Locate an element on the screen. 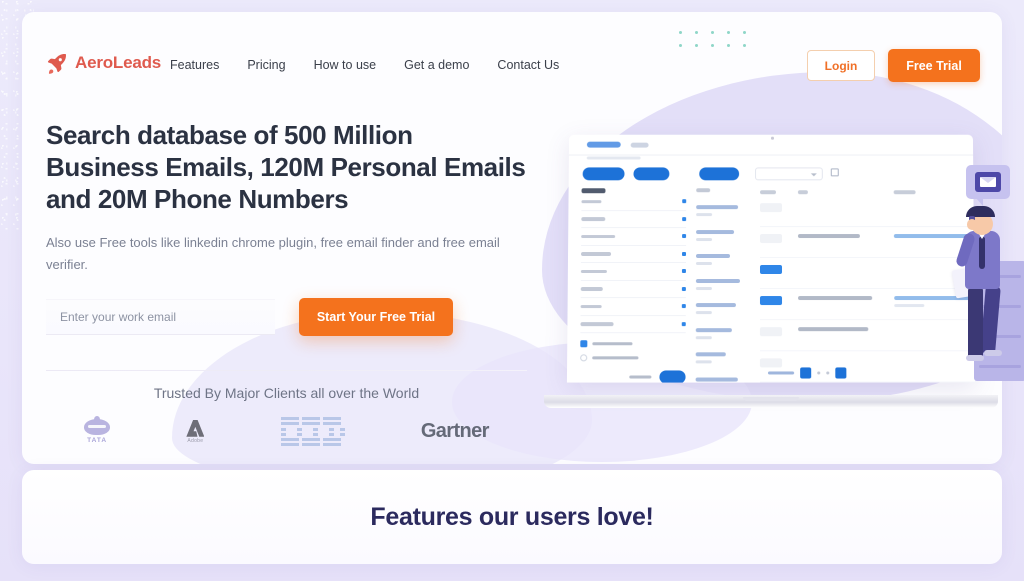 The image size is (1024, 581). app-tab-placeholder is located at coordinates (639, 145).